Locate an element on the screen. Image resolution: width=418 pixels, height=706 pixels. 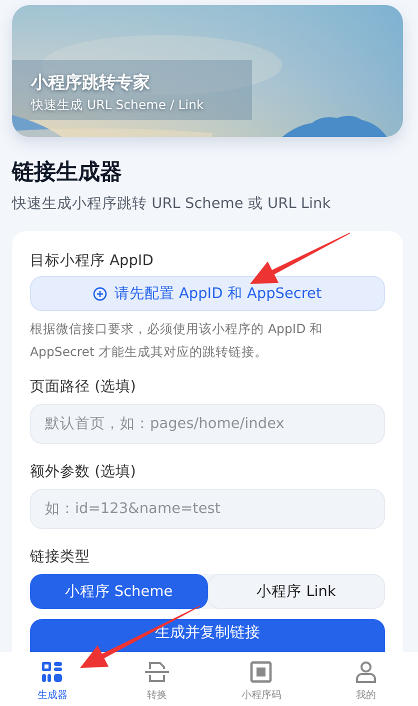
field-label: 目标小程序 AppID is located at coordinates (92, 261).